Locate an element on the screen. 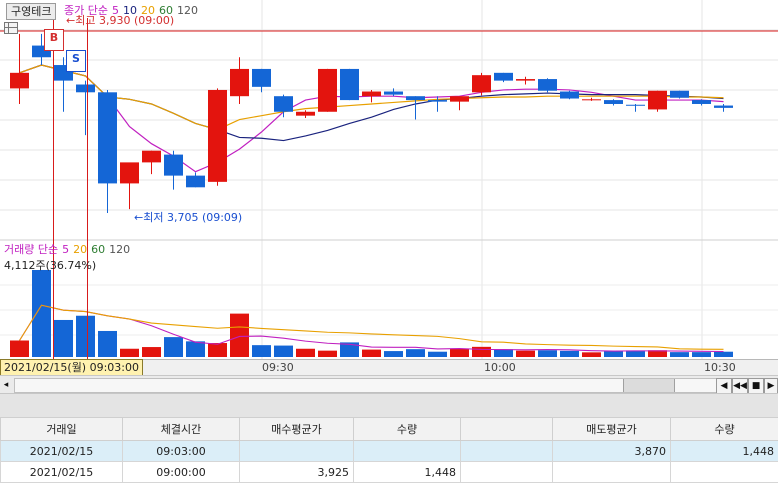  table-row: 2021/02/15 09:03:00 3,870 1,448 is located at coordinates (389, 451).